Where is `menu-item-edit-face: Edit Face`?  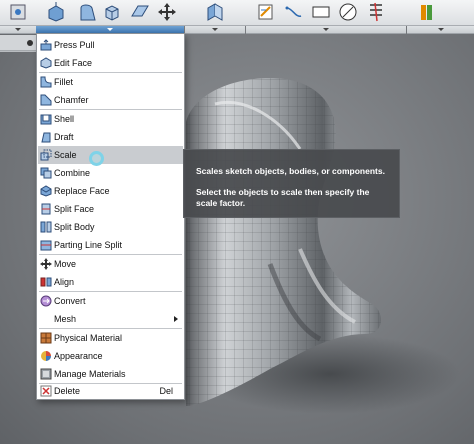
menu-item-edit-face: Edit Face is located at coordinates (110, 63).